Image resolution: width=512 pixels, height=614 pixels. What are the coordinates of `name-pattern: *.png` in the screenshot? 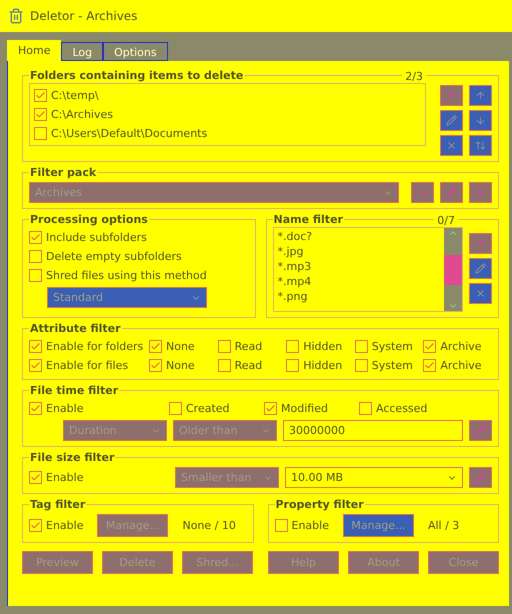 It's located at (359, 297).